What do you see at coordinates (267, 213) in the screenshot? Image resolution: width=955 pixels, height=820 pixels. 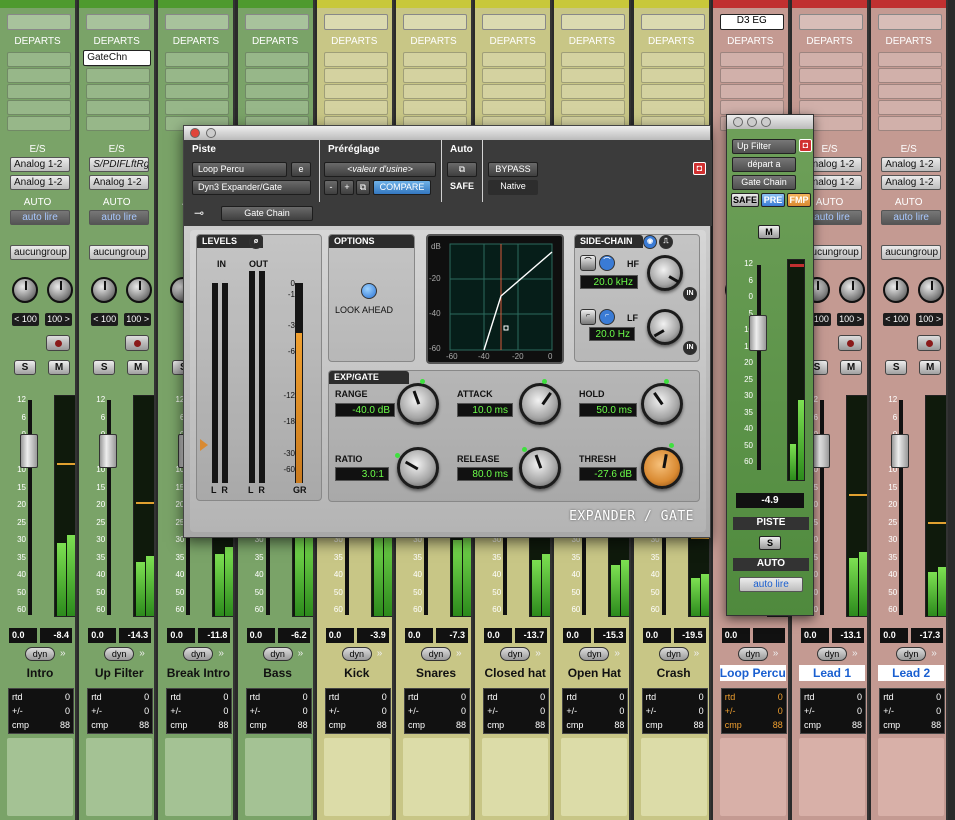 I see `key-input-selector: Gate Chain` at bounding box center [267, 213].